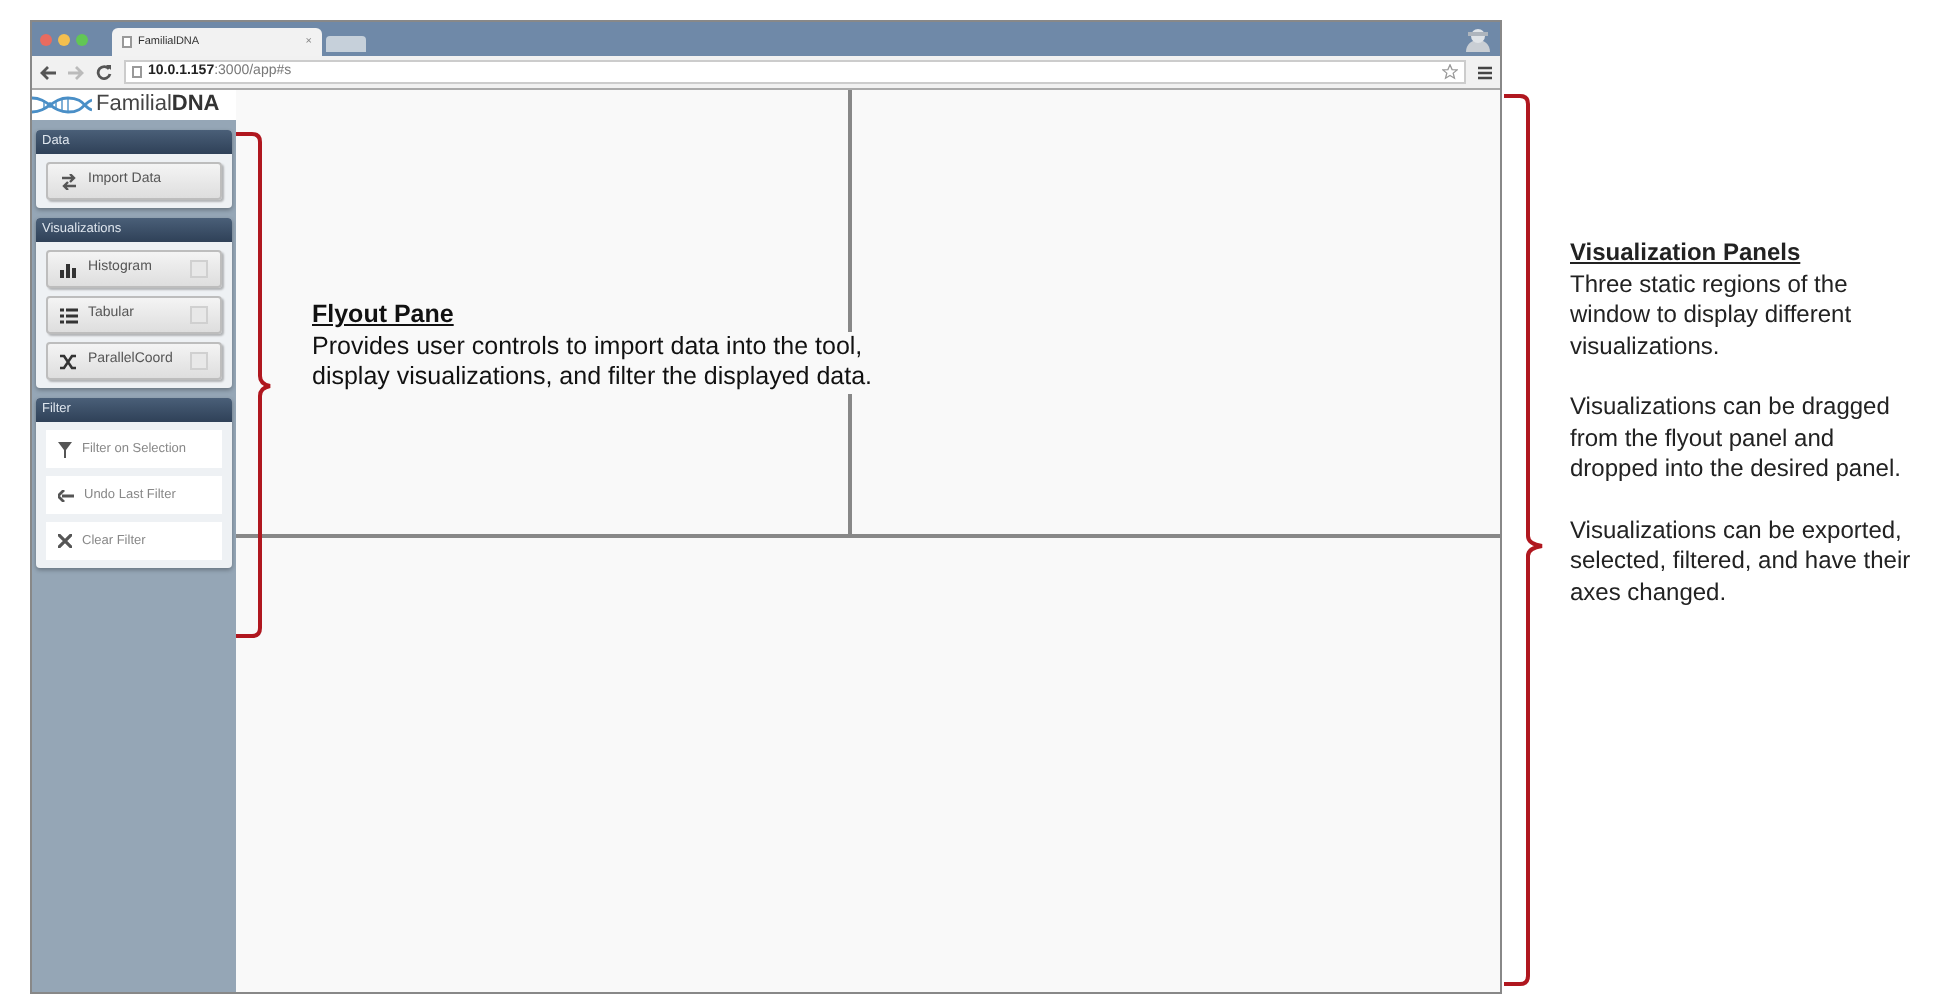 The image size is (1956, 998). What do you see at coordinates (1712, 315) in the screenshot?
I see `note-text: Three static regions of the window to display different visualizations.` at bounding box center [1712, 315].